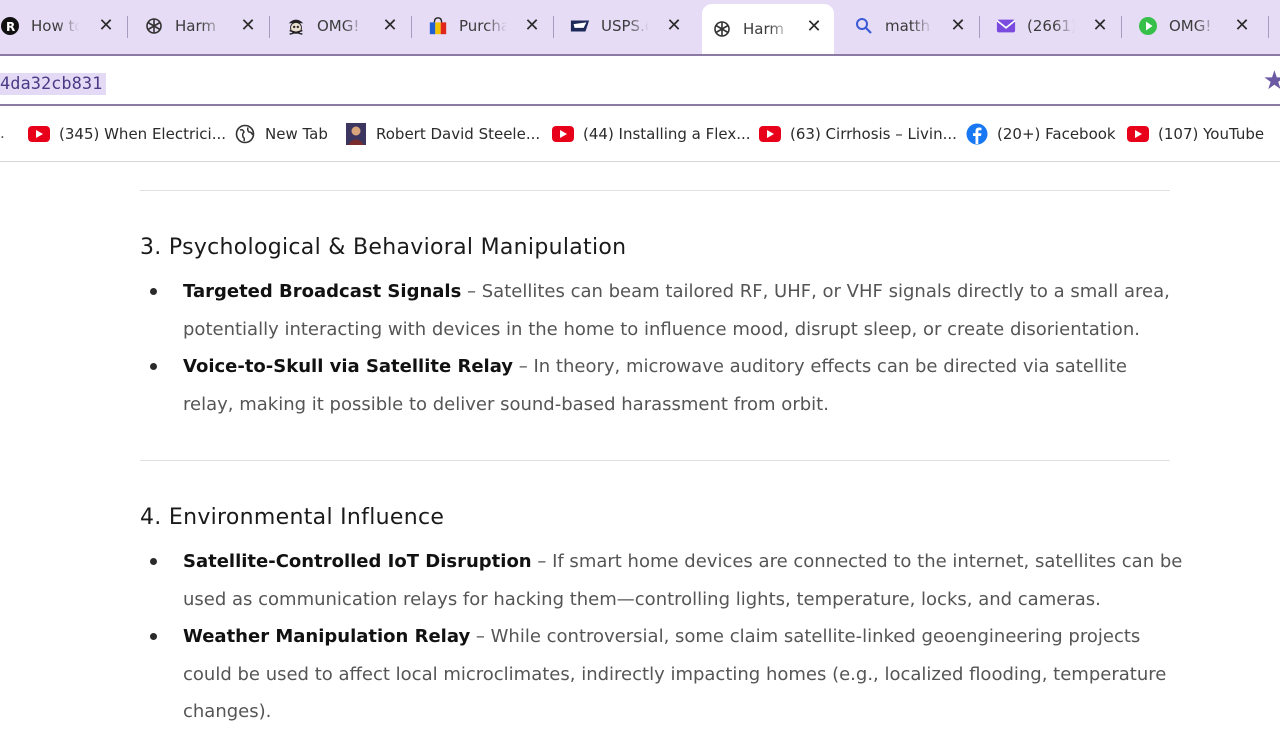  Describe the element at coordinates (625, 26) in the screenshot. I see `tab-title: USPS.c` at that location.